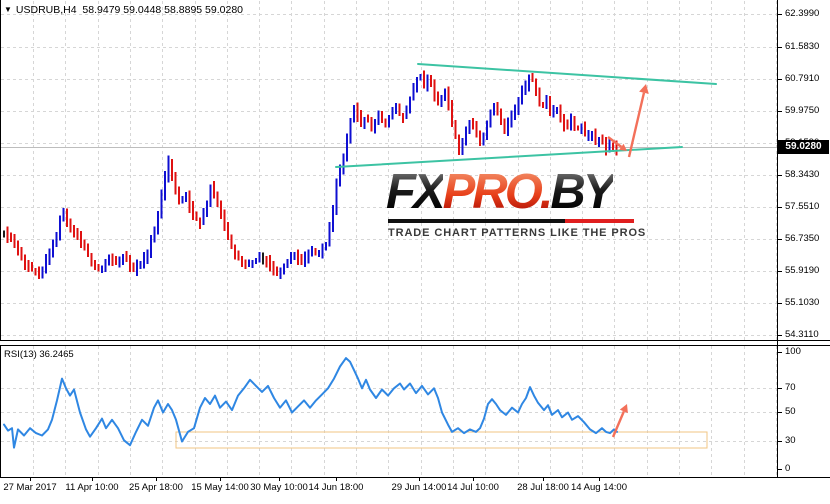  What do you see at coordinates (498, 192) in the screenshot?
I see `logo-text-pro: PRO.` at bounding box center [498, 192].